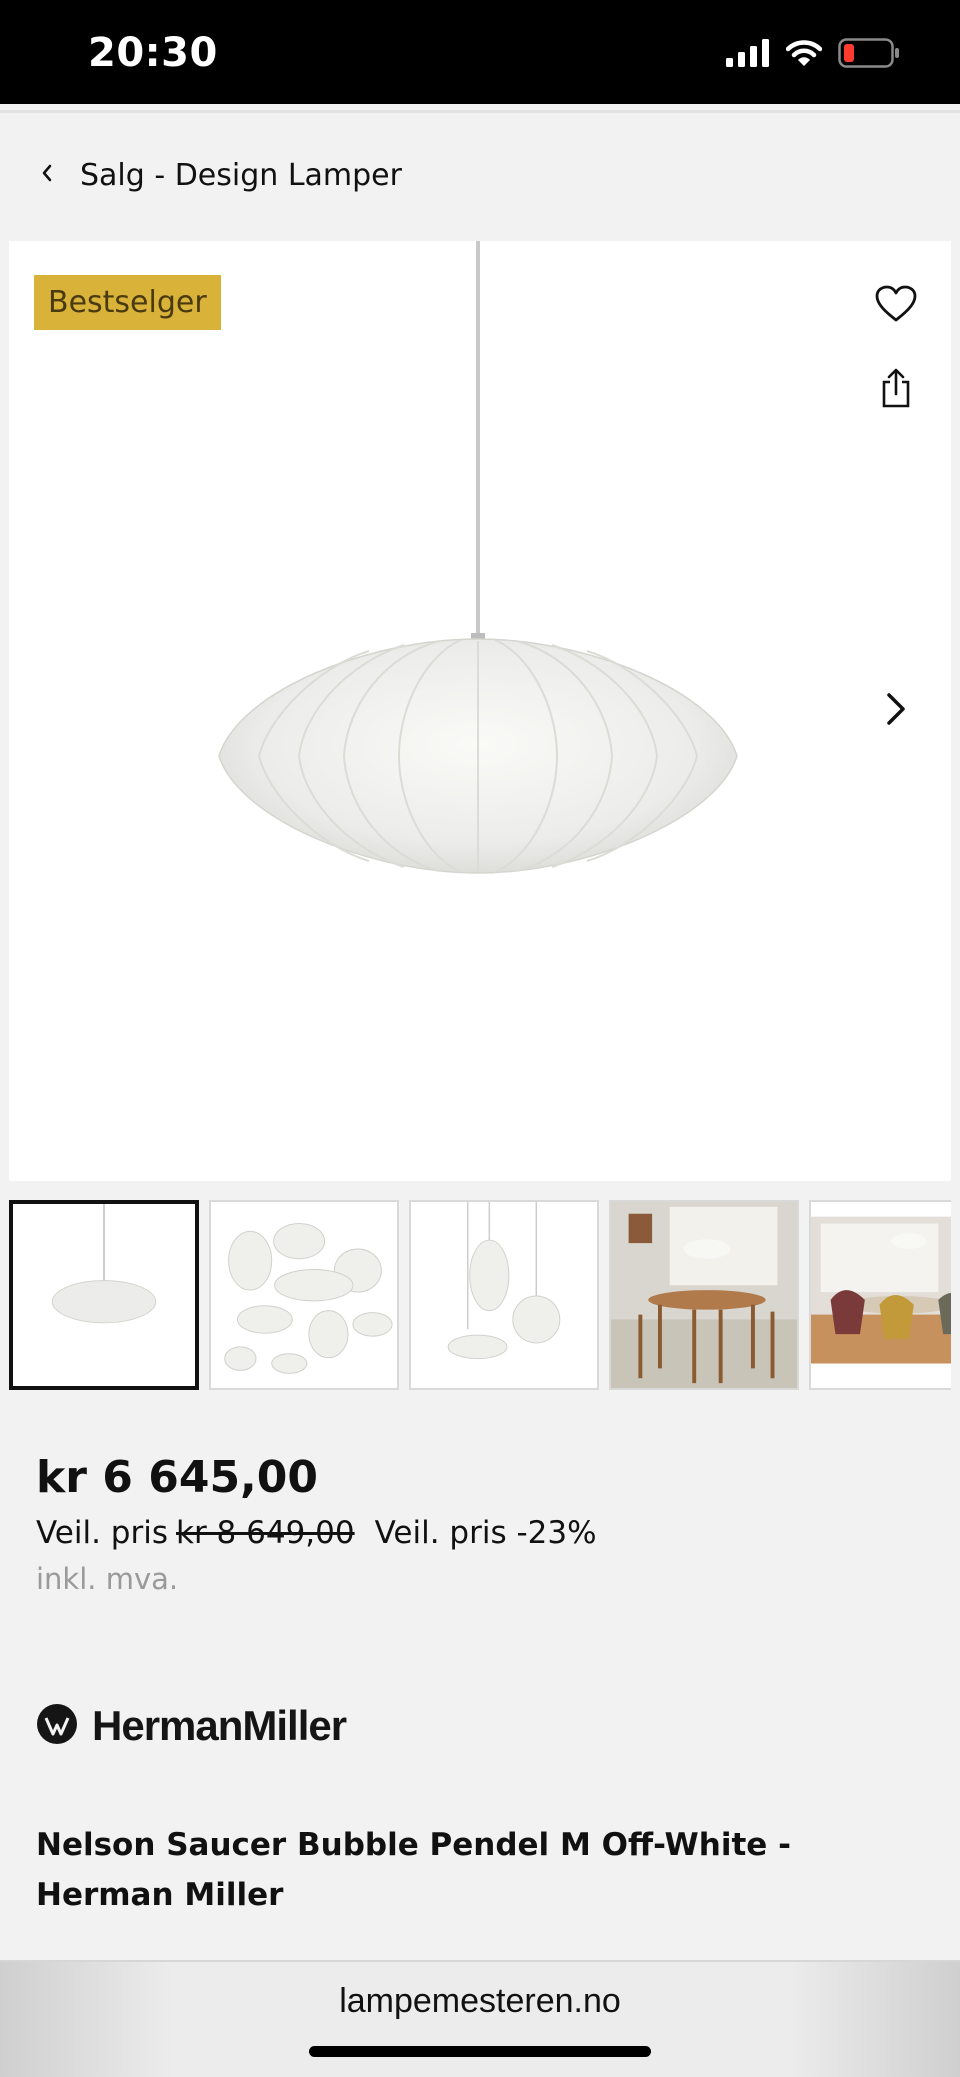 The height and width of the screenshot is (2077, 960). Describe the element at coordinates (804, 55) in the screenshot. I see `wifi-icon` at that location.